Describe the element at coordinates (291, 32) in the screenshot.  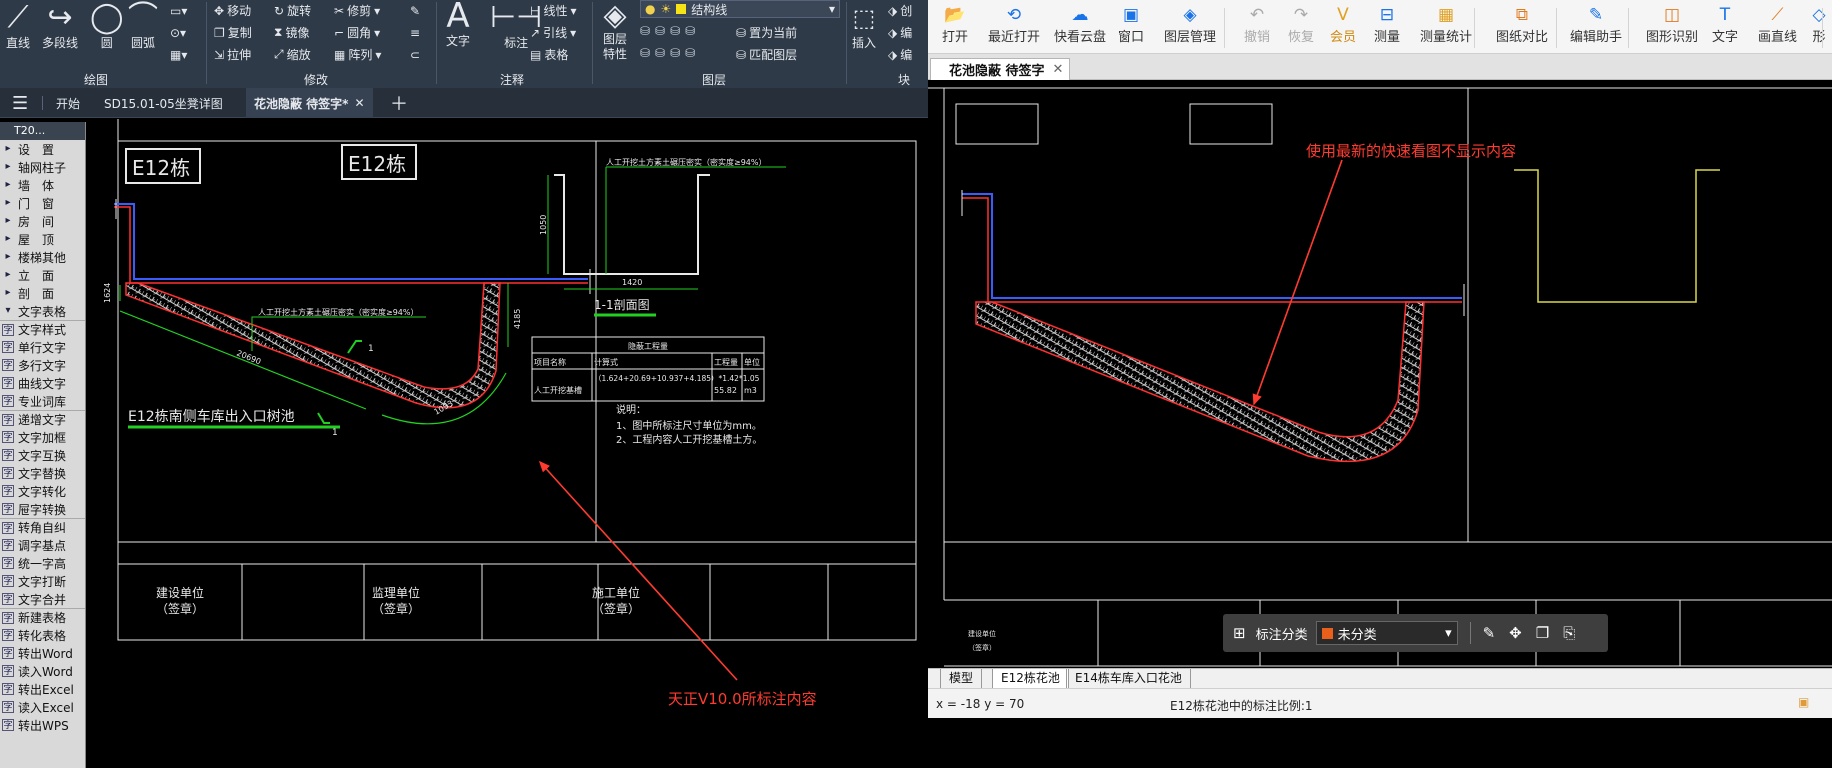
I see `modify-mirror-button: ⧗ 镜像` at that location.